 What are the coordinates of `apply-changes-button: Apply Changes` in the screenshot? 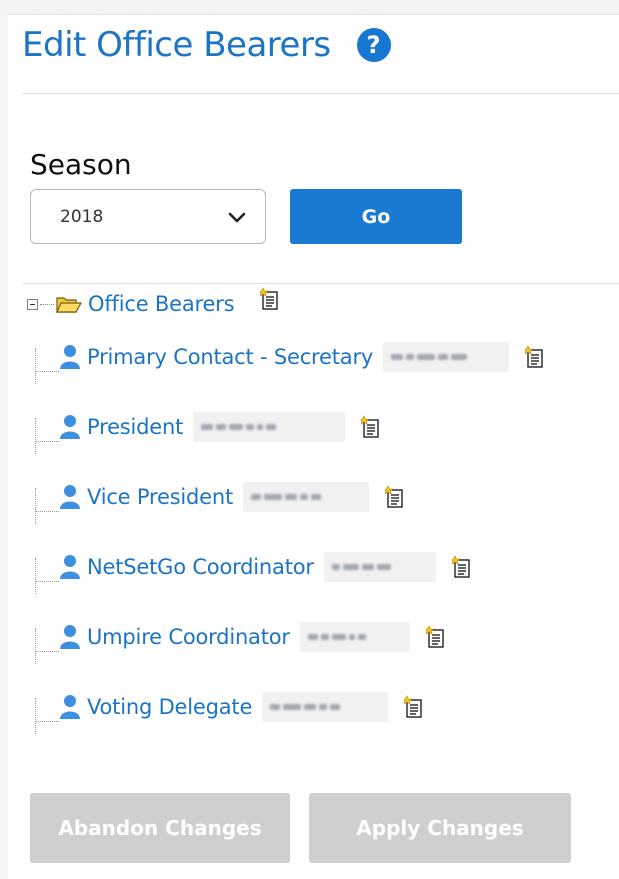 It's located at (440, 828).